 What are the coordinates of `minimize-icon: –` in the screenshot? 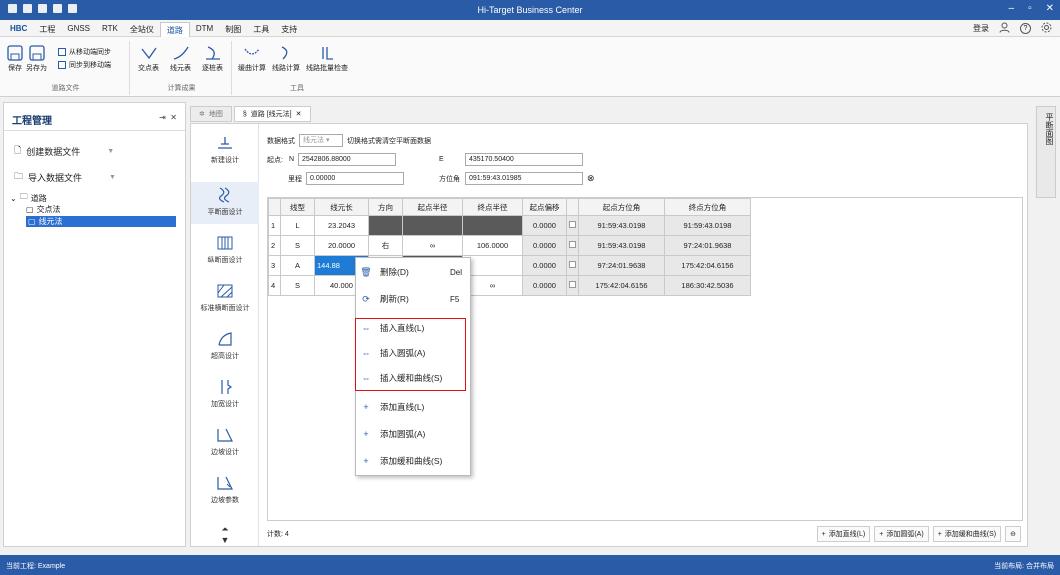 It's located at (1012, 8).